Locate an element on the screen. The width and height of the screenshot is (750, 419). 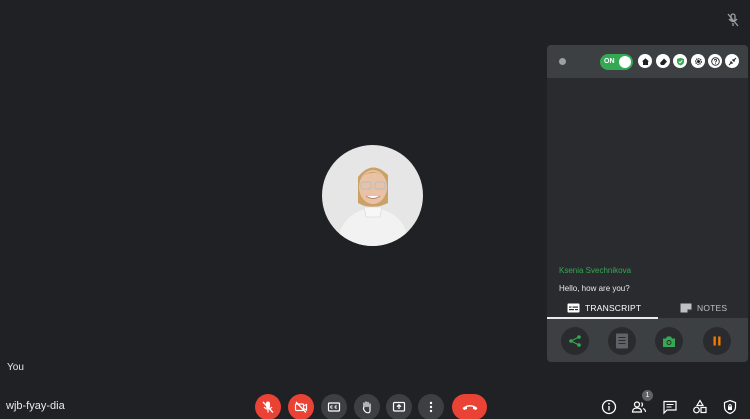
privacy-shield-button is located at coordinates (680, 61).